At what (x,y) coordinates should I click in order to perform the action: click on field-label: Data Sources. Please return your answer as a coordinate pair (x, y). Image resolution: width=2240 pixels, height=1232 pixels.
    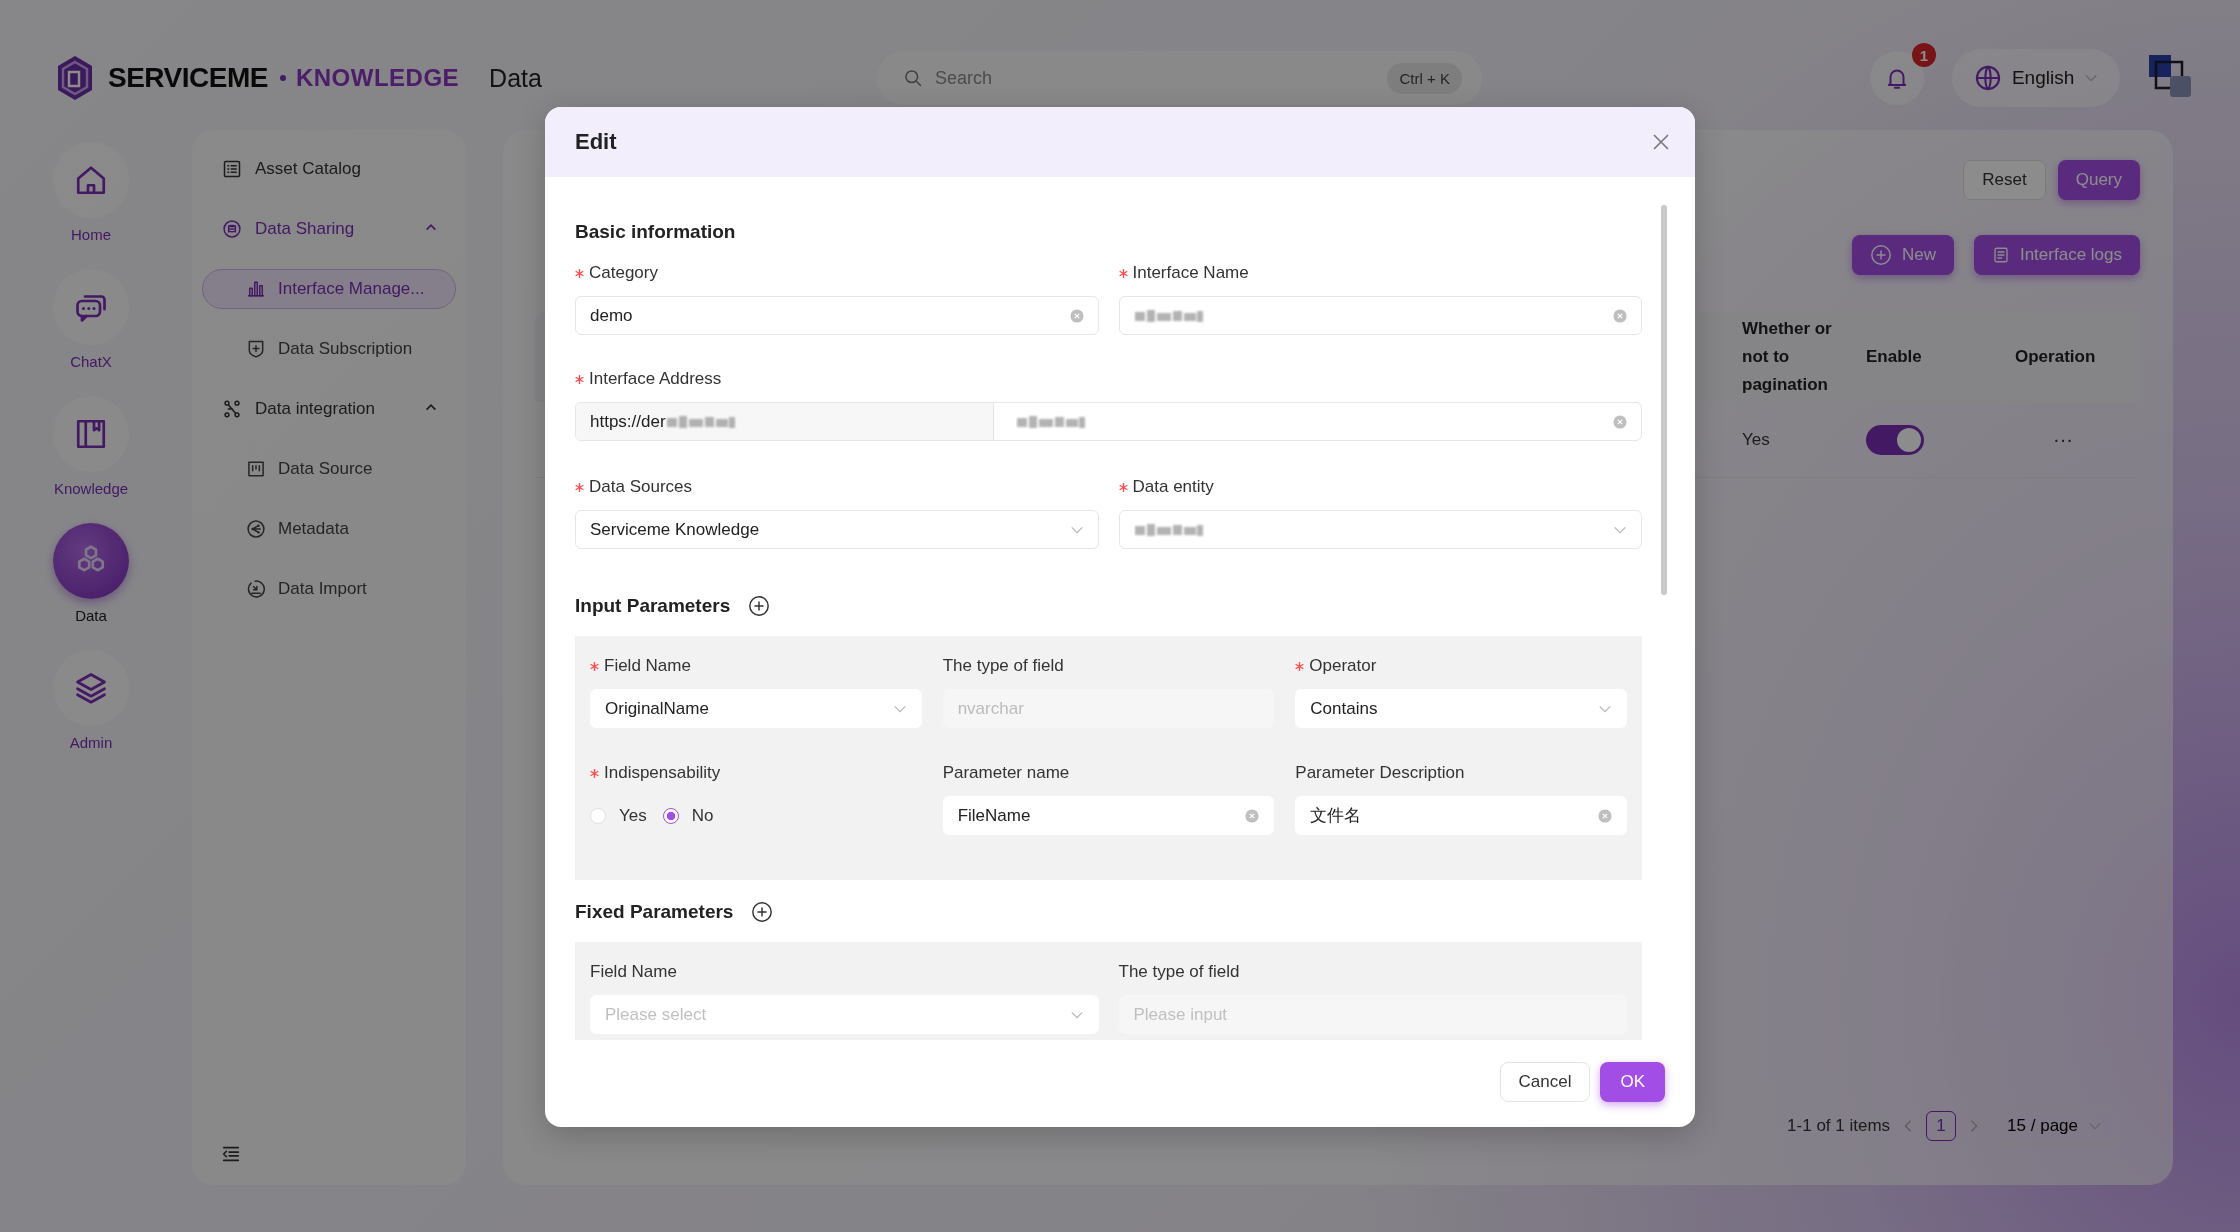
    Looking at the image, I should click on (640, 487).